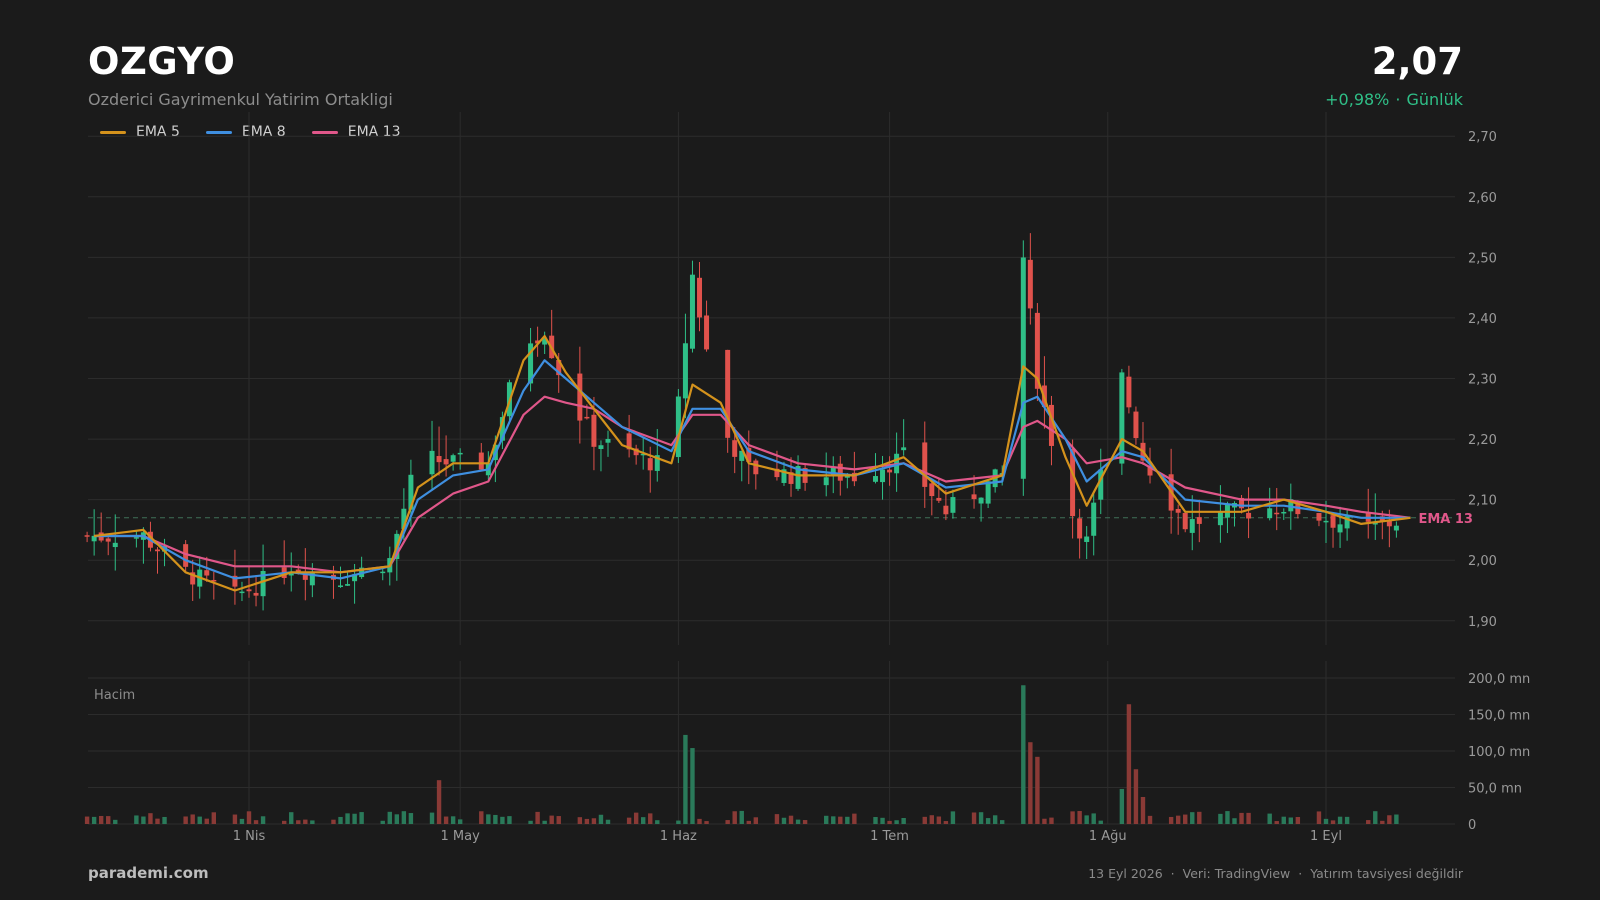 This screenshot has width=1600, height=900. I want to click on x-tick-label: 1 Eyl, so click(1326, 836).